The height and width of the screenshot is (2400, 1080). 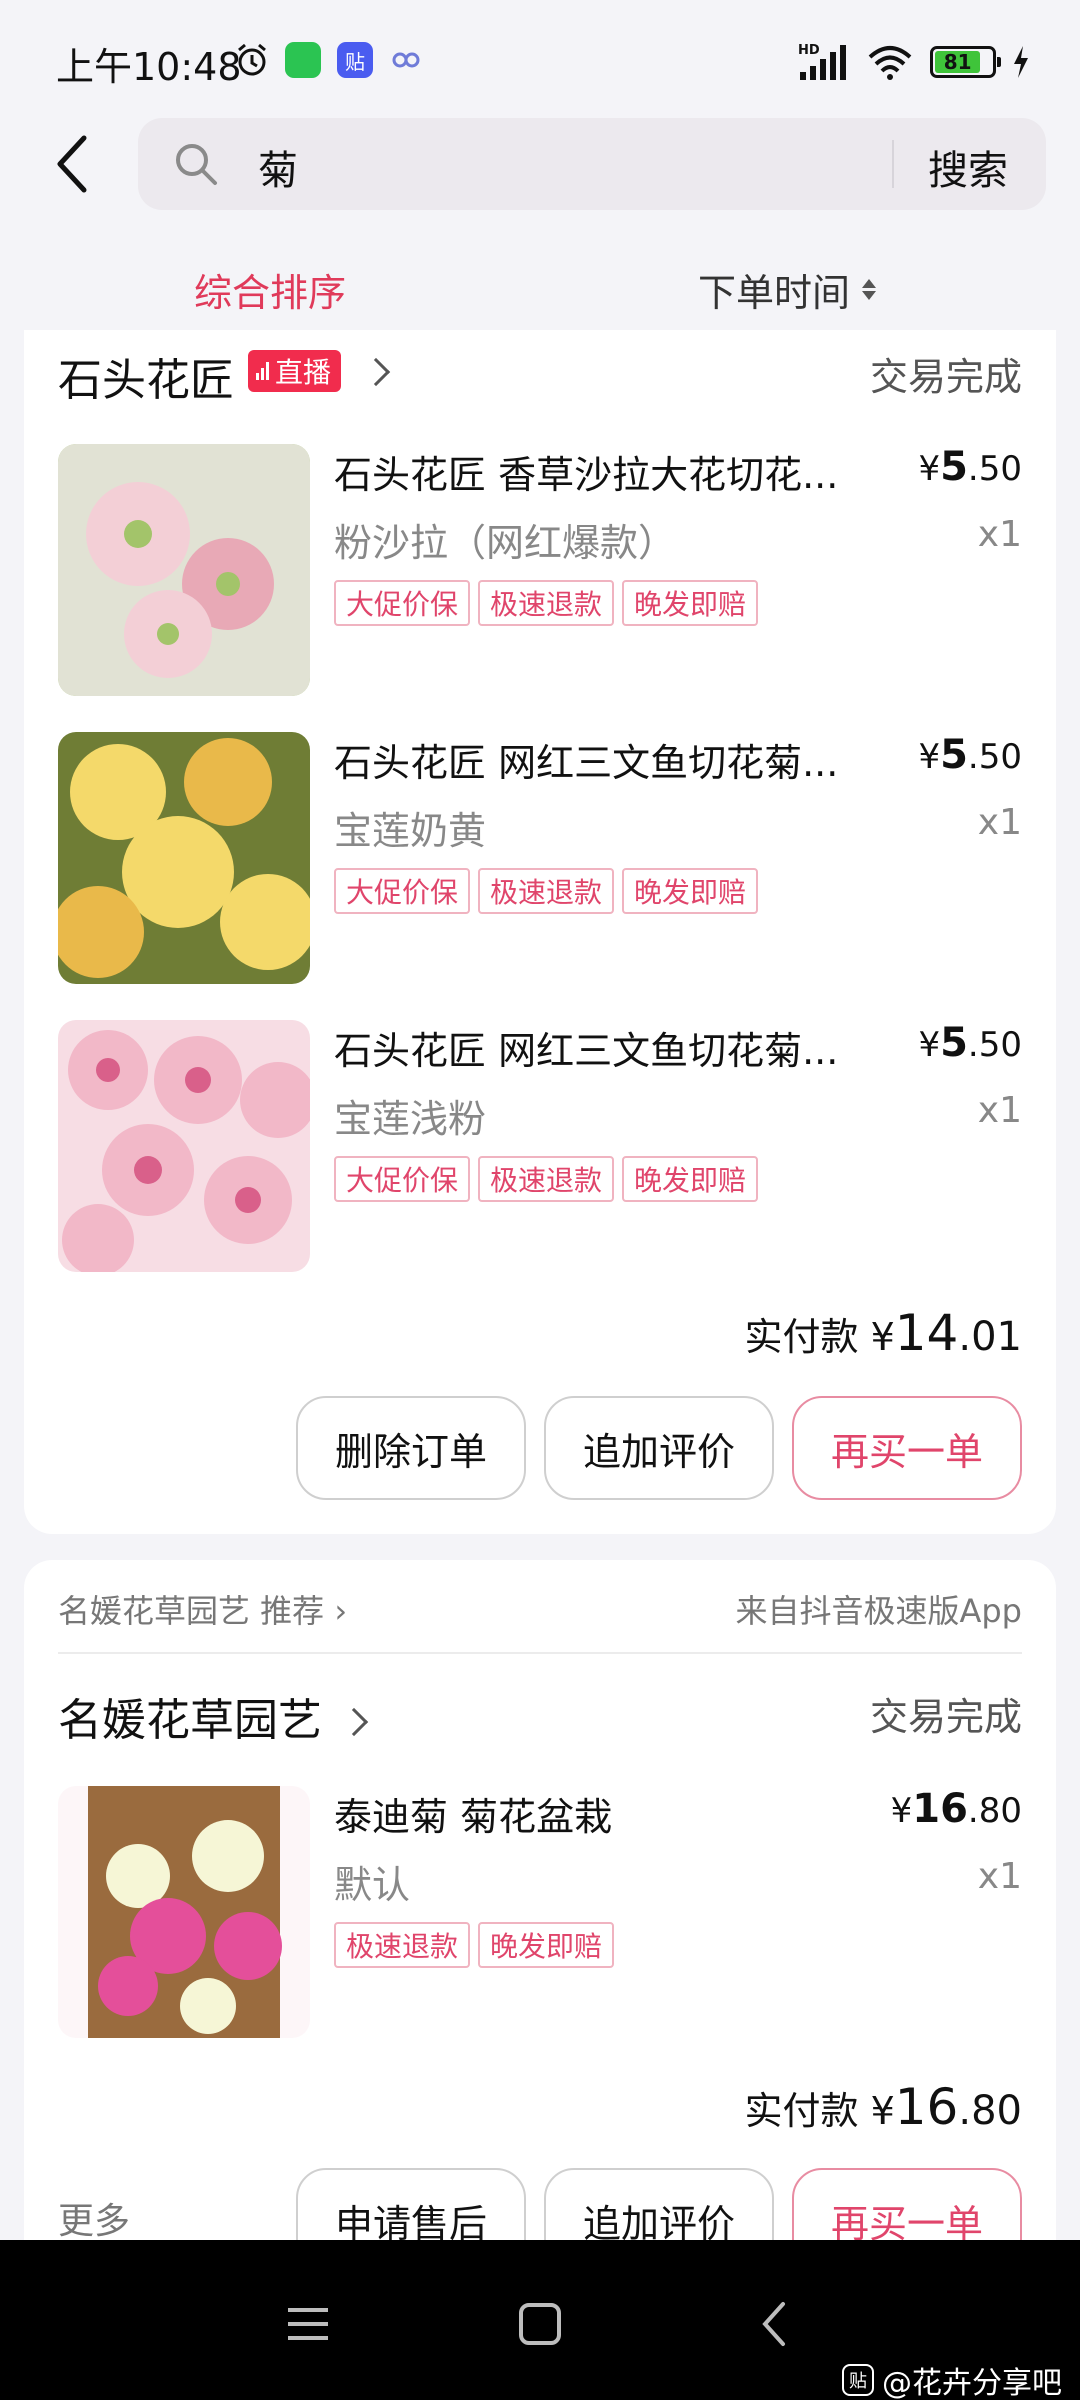 I want to click on tab-order-time: 下单时间, so click(x=787, y=289).